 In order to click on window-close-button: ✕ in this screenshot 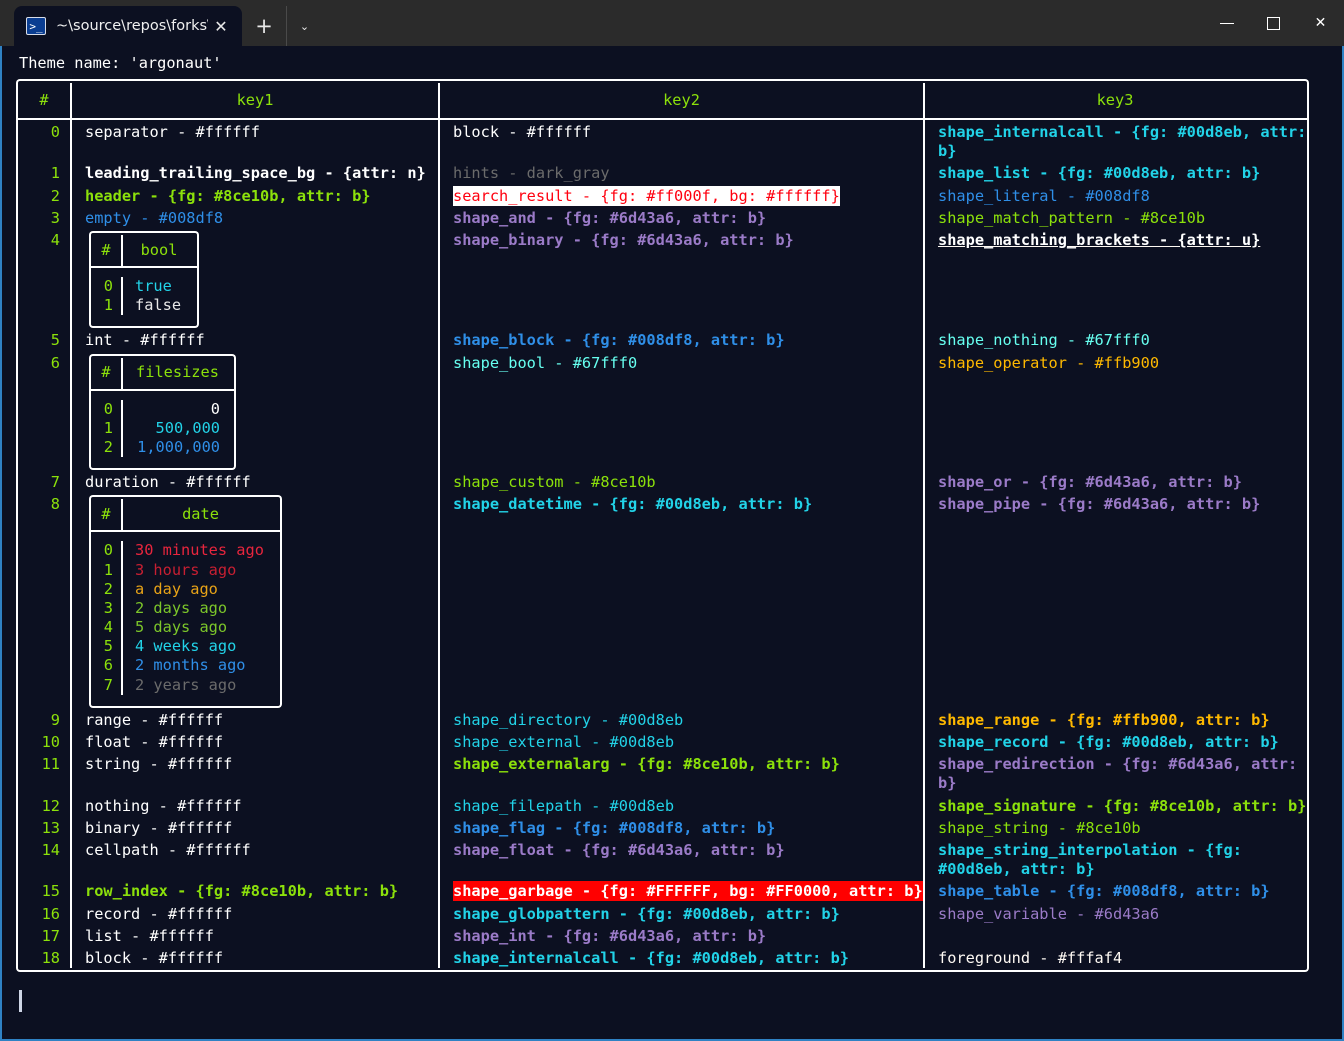, I will do `click(1320, 23)`.